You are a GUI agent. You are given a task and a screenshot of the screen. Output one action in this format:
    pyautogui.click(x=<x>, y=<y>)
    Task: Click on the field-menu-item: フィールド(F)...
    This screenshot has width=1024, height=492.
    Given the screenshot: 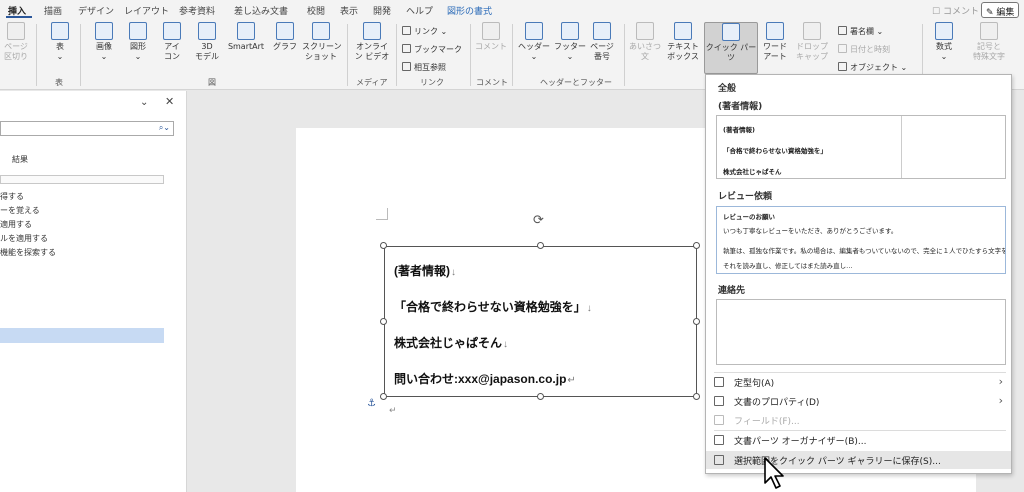 What is the action you would take?
    pyautogui.click(x=858, y=420)
    